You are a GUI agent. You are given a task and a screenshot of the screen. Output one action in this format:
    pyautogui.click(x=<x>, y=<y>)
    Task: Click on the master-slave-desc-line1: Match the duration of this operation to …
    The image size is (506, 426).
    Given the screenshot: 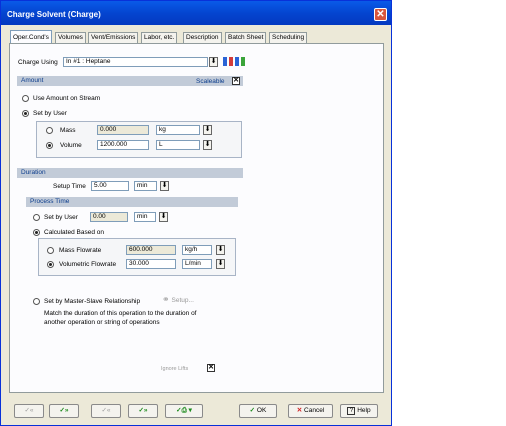 What is the action you would take?
    pyautogui.click(x=120, y=313)
    